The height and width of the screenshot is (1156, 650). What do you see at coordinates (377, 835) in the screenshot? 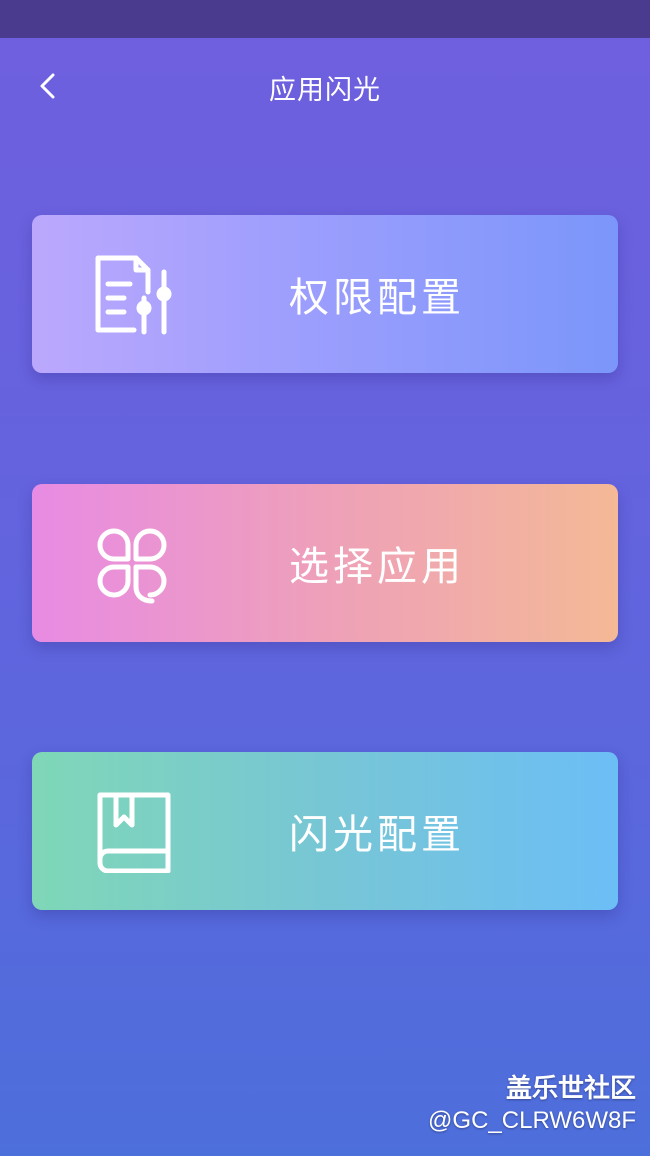
I see `flash-config-label: 闪光配置` at bounding box center [377, 835].